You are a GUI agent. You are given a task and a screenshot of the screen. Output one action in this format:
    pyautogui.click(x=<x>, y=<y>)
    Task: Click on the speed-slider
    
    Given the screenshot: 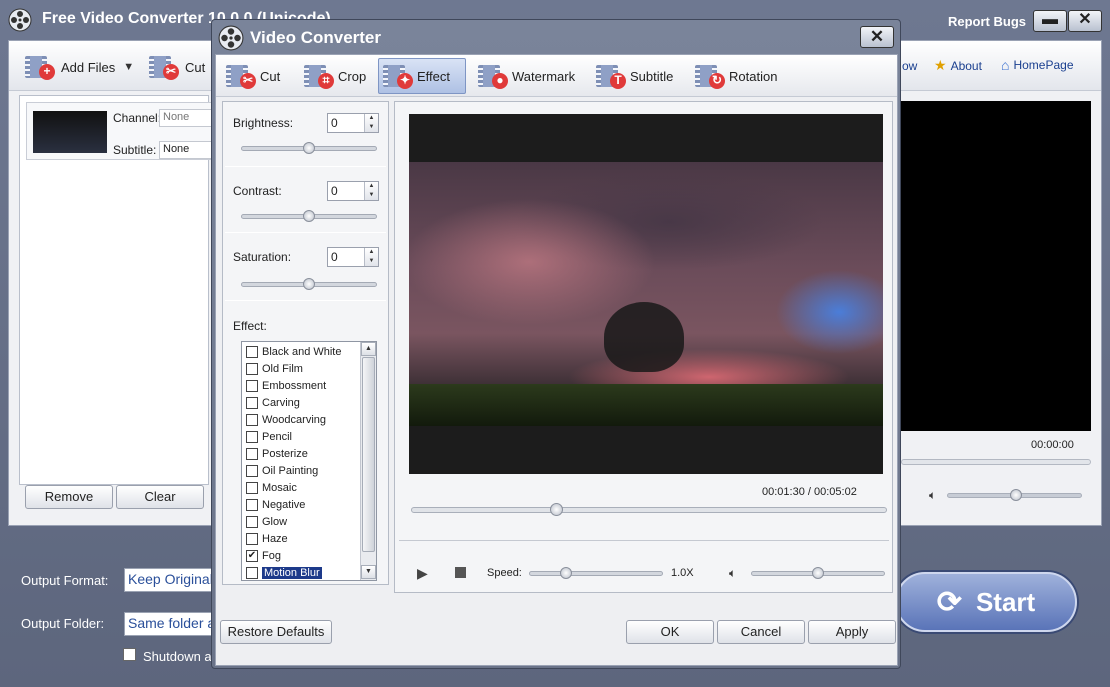 What is the action you would take?
    pyautogui.click(x=596, y=573)
    